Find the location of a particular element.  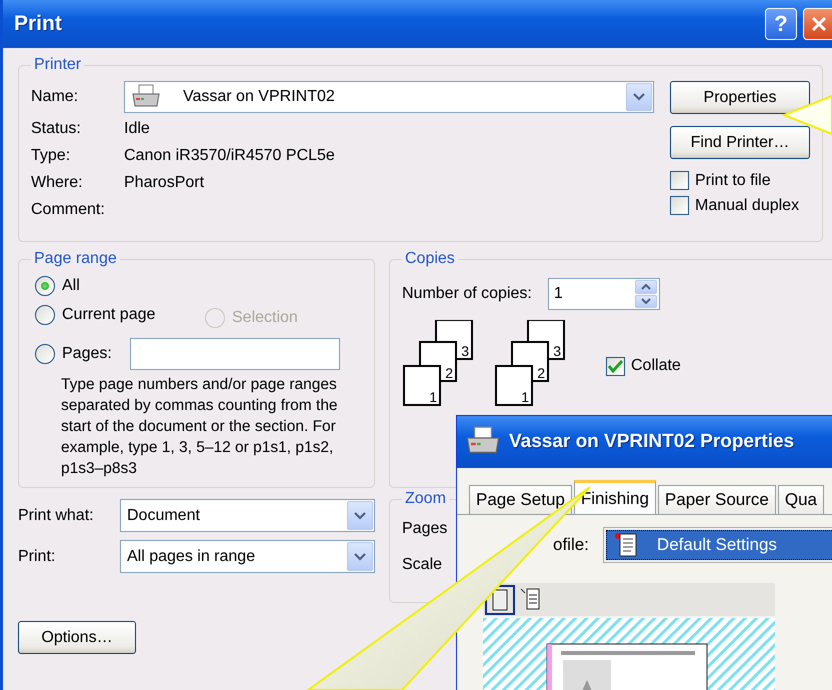

radio-option: All is located at coordinates (57, 286).